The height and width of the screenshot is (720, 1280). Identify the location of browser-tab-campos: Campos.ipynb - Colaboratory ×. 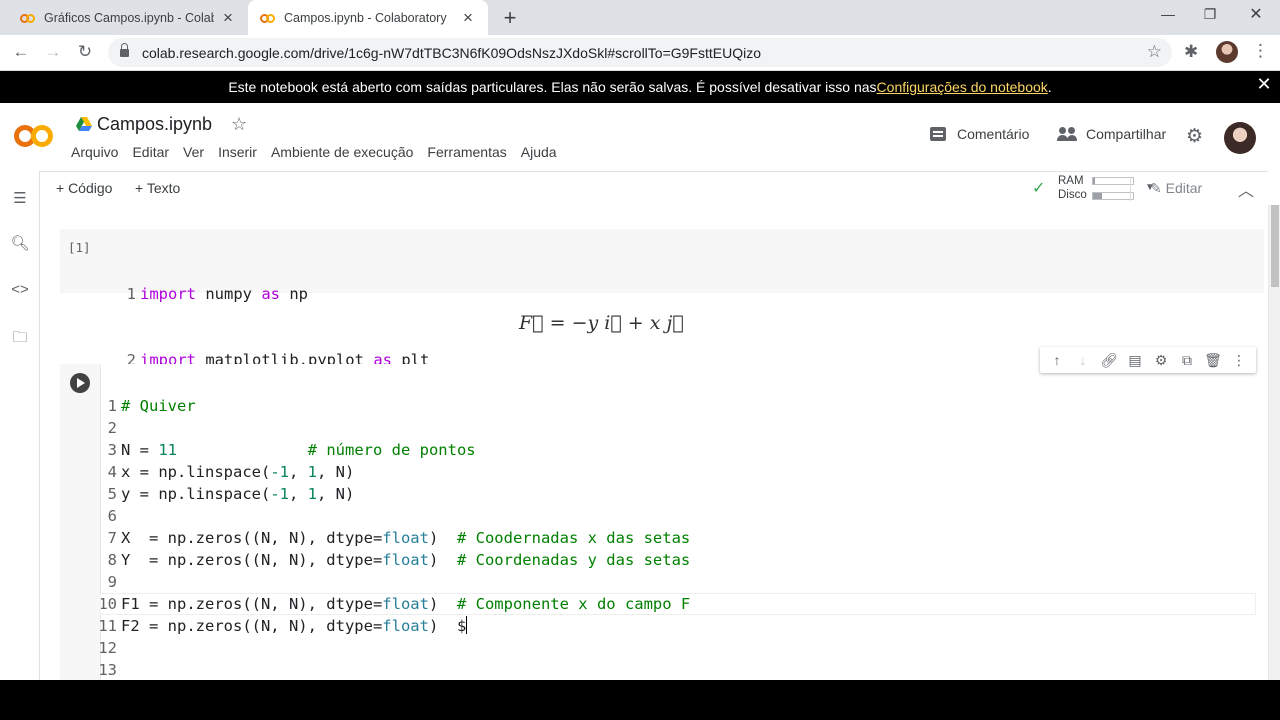
(368, 17).